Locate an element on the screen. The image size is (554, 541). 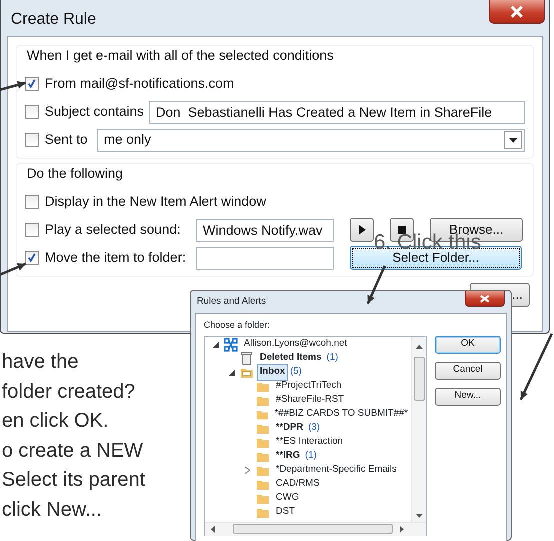
vertical-scrollbar is located at coordinates (418, 429).